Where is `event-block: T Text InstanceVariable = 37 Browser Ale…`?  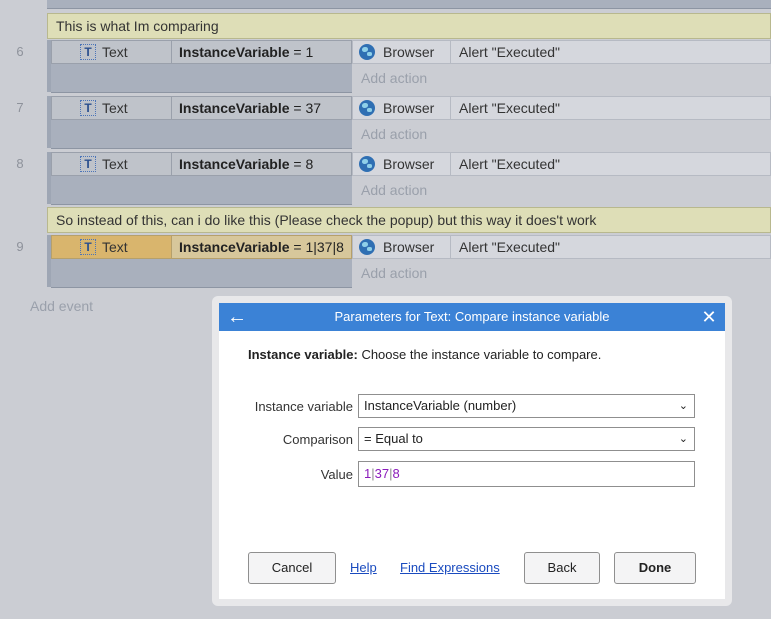
event-block: T Text InstanceVariable = 37 Browser Ale… is located at coordinates (409, 122).